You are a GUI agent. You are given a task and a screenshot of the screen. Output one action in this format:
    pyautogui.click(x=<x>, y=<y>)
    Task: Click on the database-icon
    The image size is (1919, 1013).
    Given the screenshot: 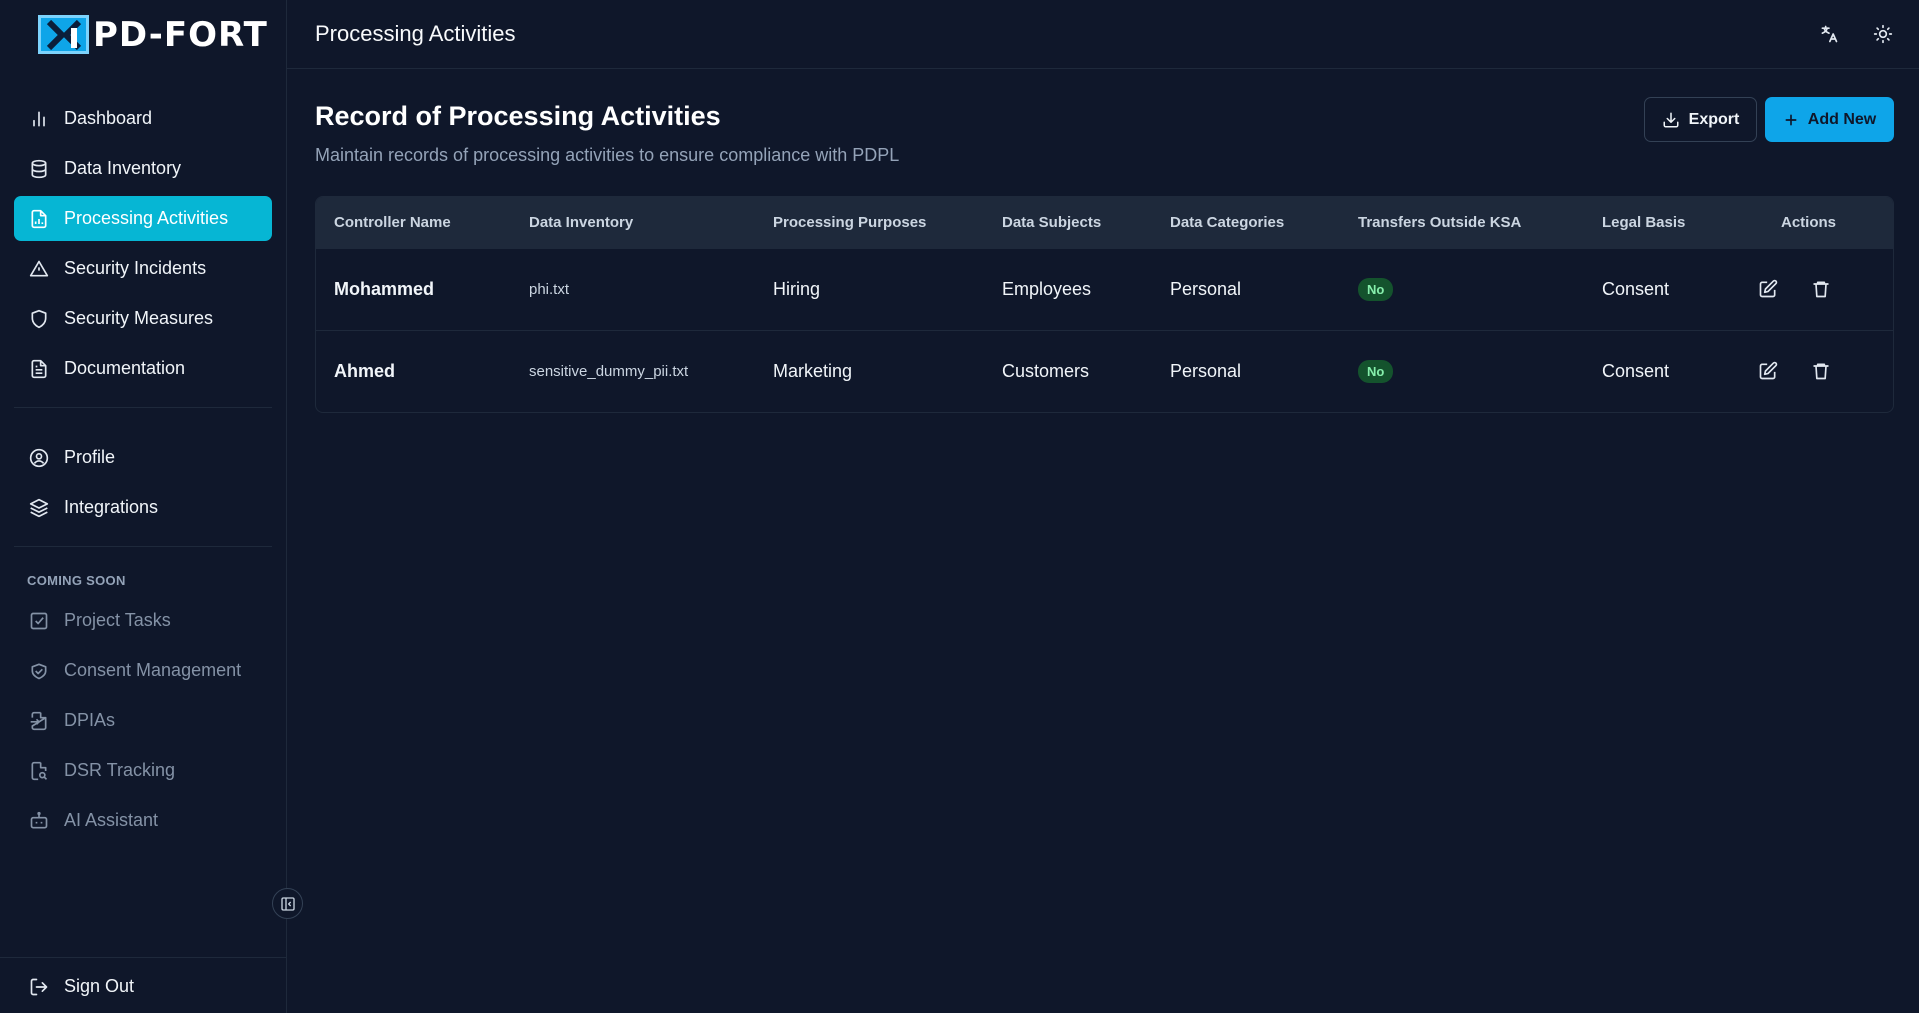 What is the action you would take?
    pyautogui.click(x=39, y=169)
    